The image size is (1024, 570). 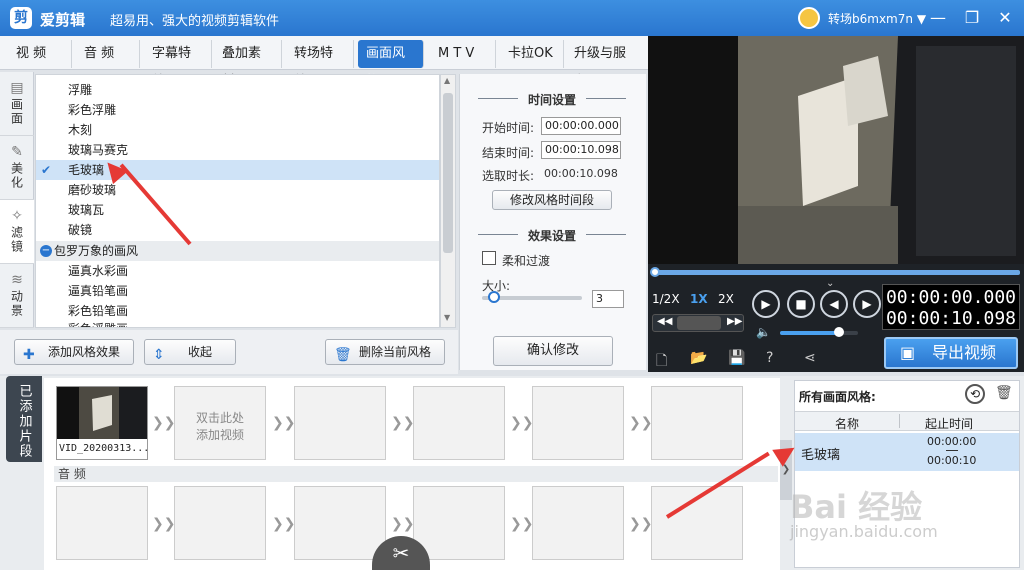 What do you see at coordinates (734, 321) in the screenshot?
I see `forward-icon: ▶▶` at bounding box center [734, 321].